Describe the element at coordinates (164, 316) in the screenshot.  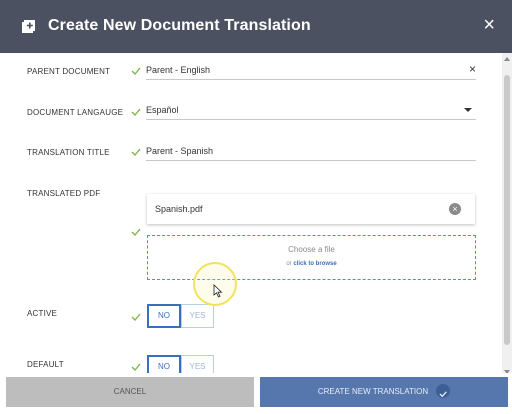
I see `active-no-option: NO` at that location.